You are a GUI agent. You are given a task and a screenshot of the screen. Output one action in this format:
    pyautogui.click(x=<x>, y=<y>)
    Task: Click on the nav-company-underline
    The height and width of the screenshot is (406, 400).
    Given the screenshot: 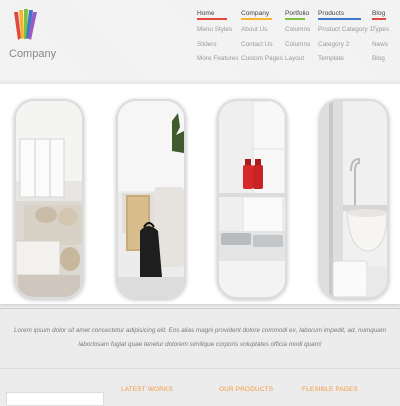 What is the action you would take?
    pyautogui.click(x=256, y=19)
    